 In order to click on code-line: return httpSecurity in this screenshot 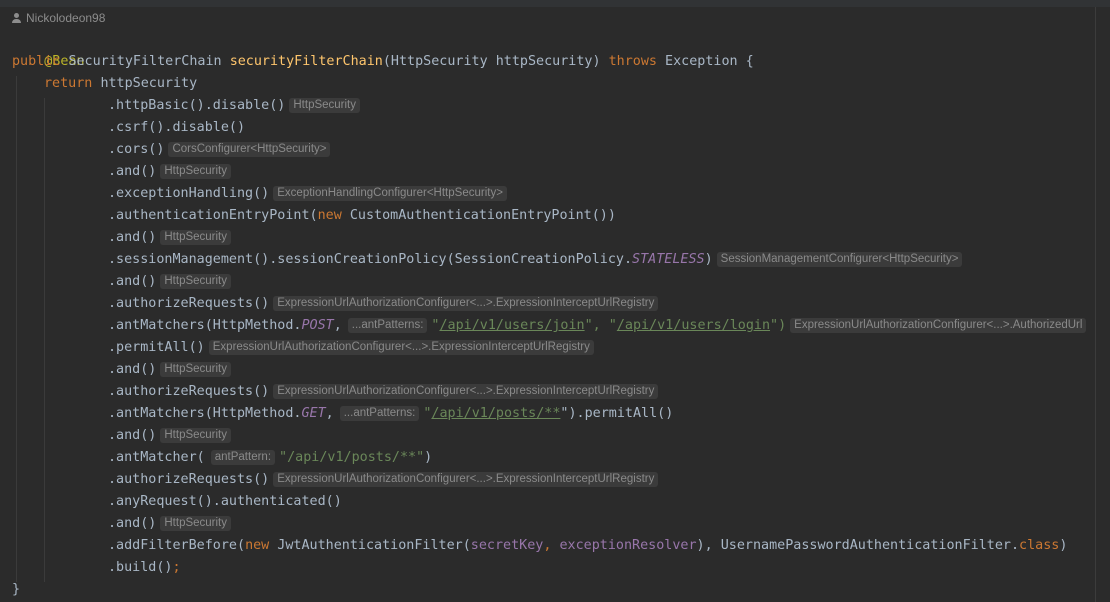, I will do `click(120, 84)`.